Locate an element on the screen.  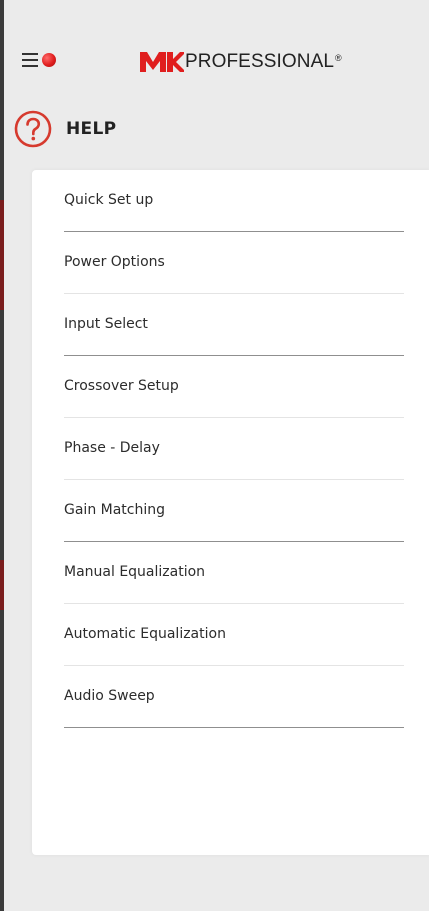
help-item-input-select: Input Select is located at coordinates (234, 325).